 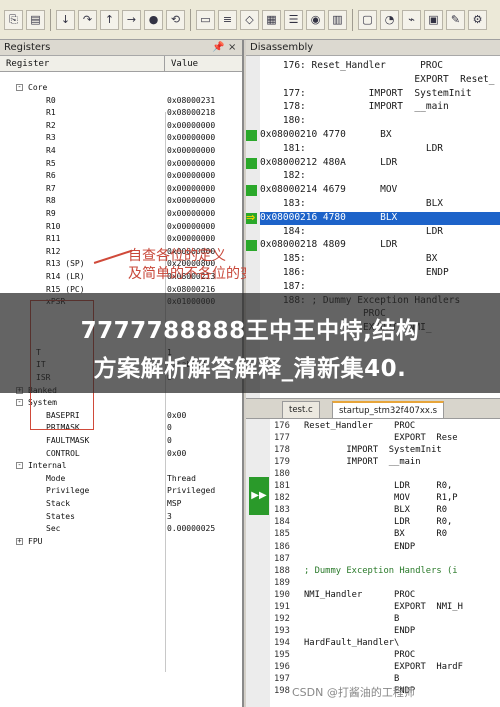 I want to click on source-line: 176 Reset_Handler PROC, so click(x=387, y=427).